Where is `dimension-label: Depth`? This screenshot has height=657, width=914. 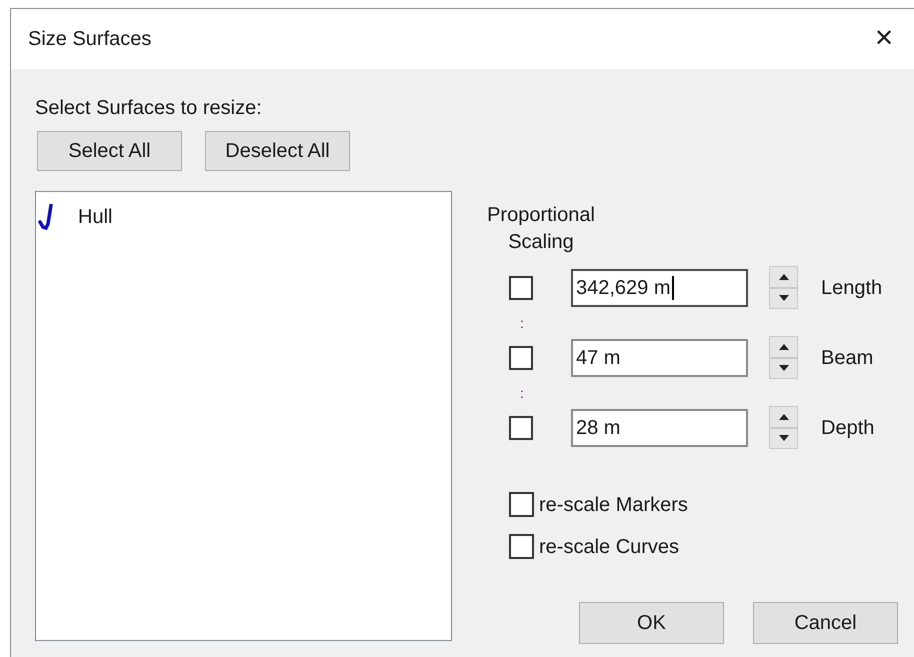 dimension-label: Depth is located at coordinates (847, 428).